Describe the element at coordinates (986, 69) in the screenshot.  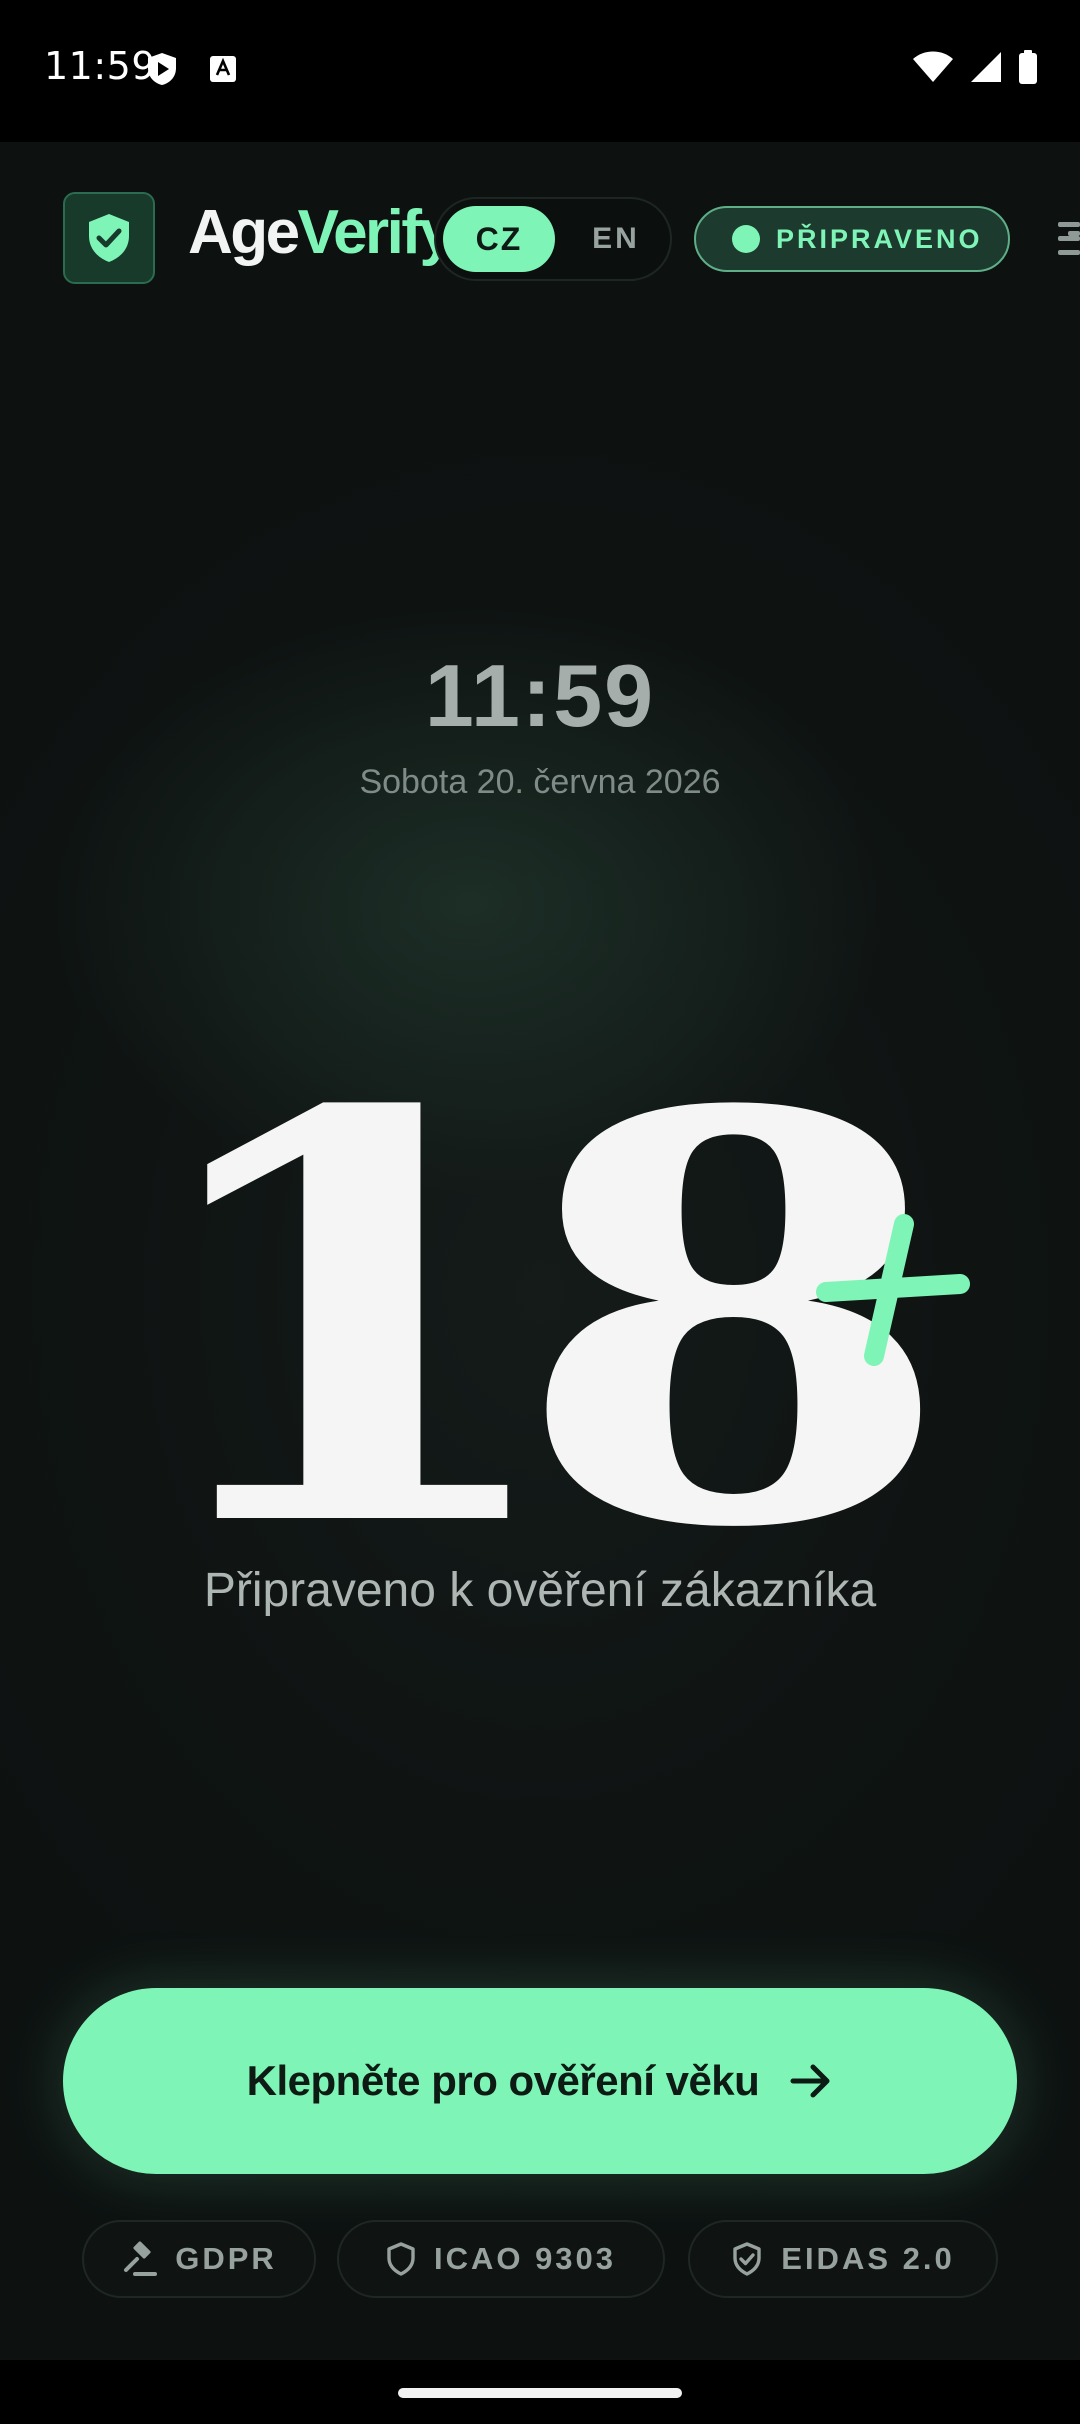
I see `signal-icon` at that location.